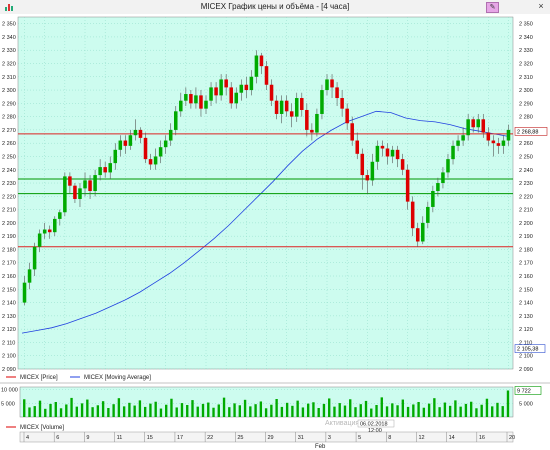 Image resolution: width=550 pixels, height=450 pixels. Describe the element at coordinates (482, 438) in the screenshot. I see `time-tick-label: 16` at that location.